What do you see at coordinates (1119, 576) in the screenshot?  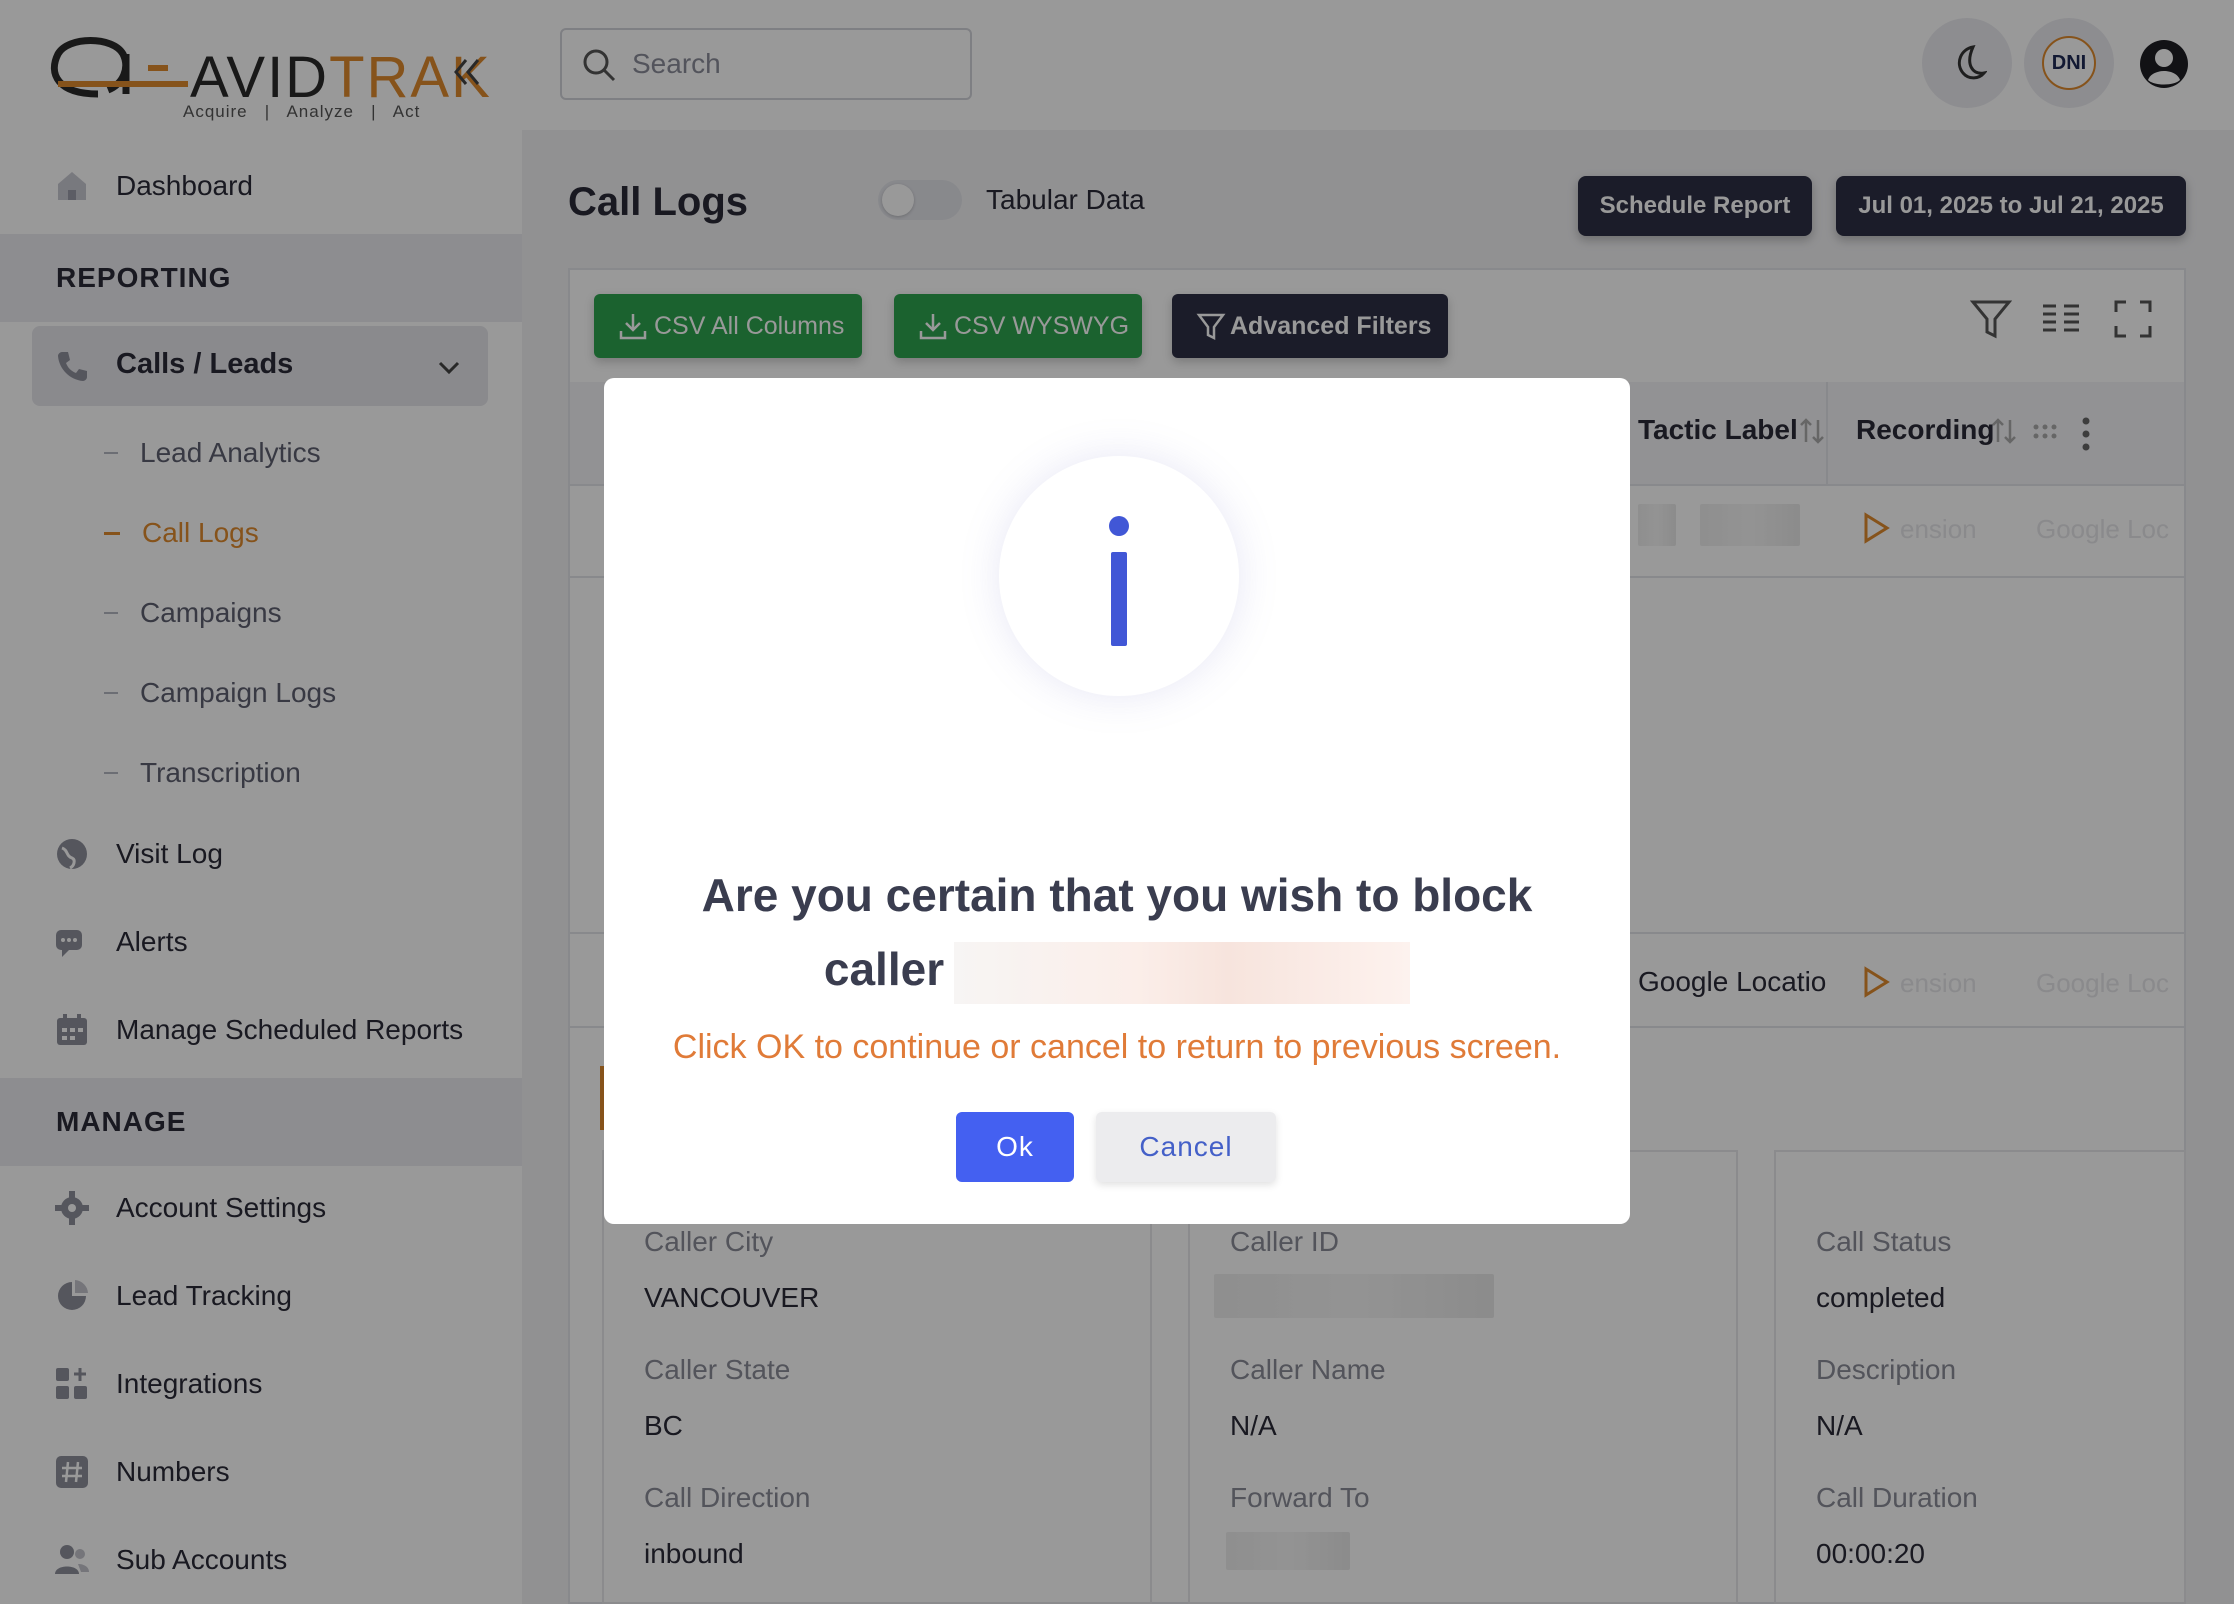 I see `info-icon` at bounding box center [1119, 576].